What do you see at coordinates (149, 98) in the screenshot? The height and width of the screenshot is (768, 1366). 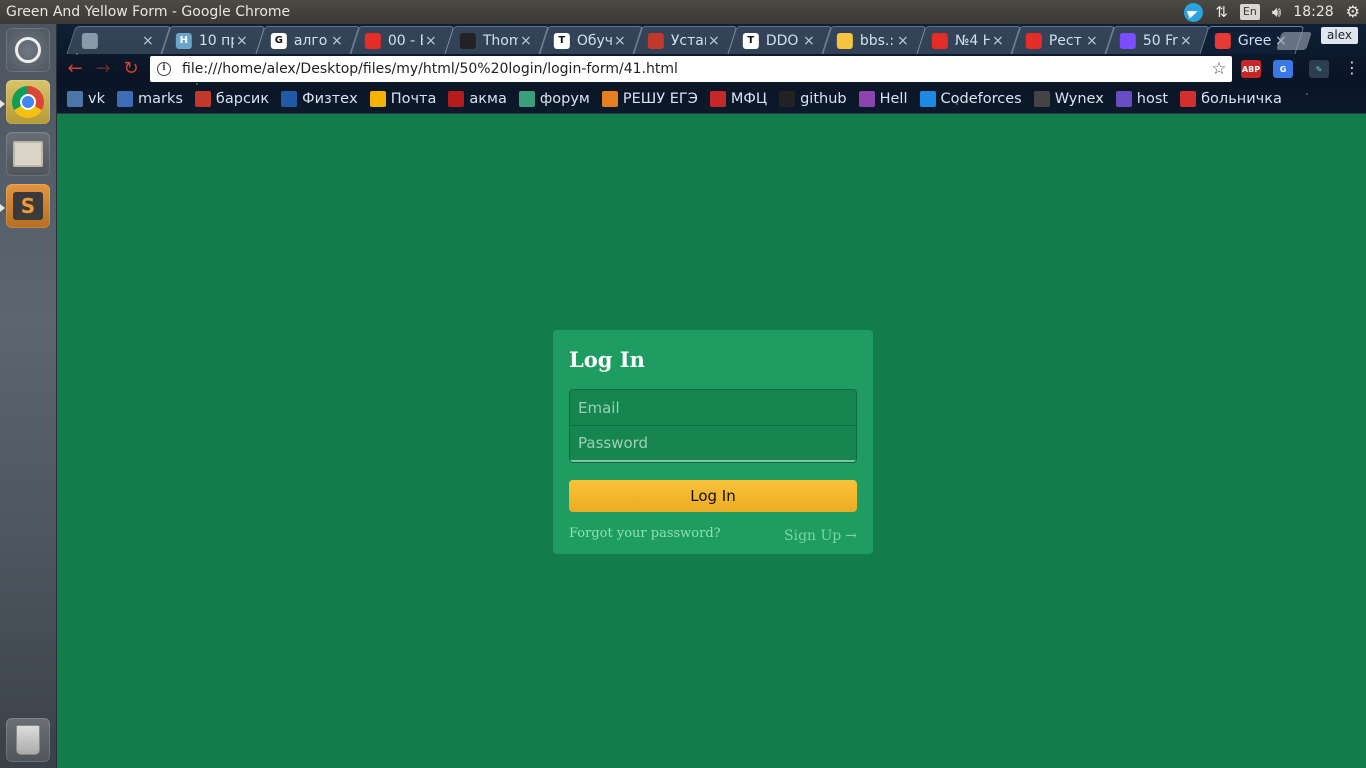 I see `bookmark-item: marks` at bounding box center [149, 98].